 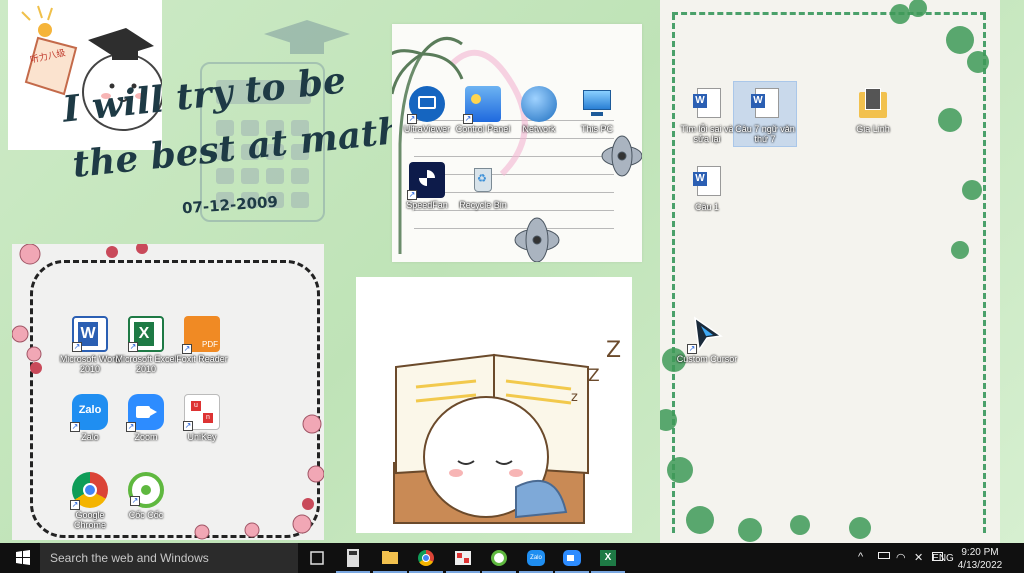 What do you see at coordinates (89, 413) in the screenshot?
I see `zalo-icon: Zalo ↗` at bounding box center [89, 413].